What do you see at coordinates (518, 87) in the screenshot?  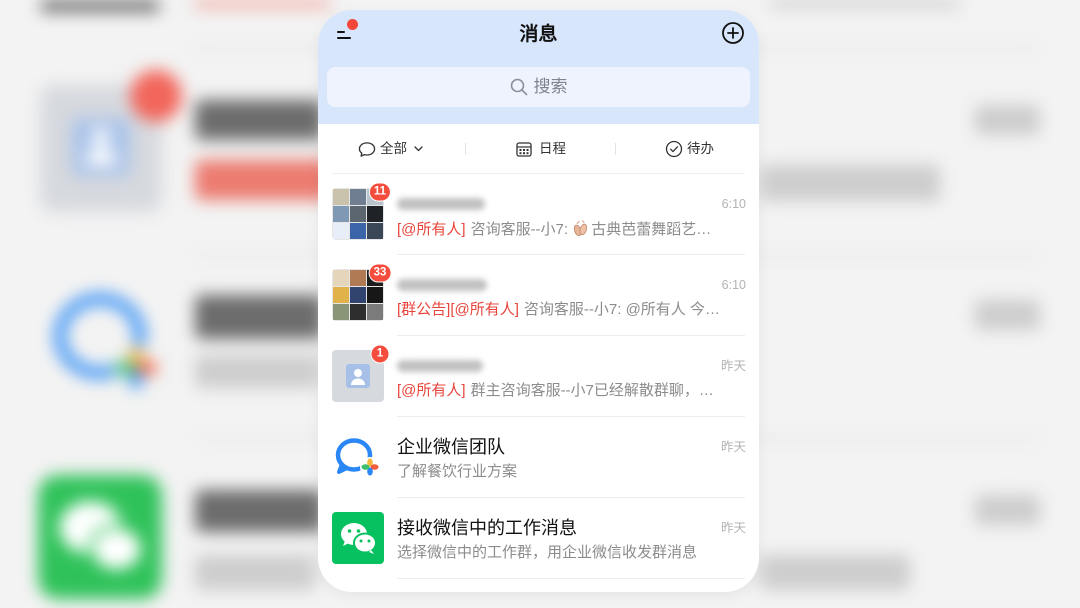 I see `search-icon` at bounding box center [518, 87].